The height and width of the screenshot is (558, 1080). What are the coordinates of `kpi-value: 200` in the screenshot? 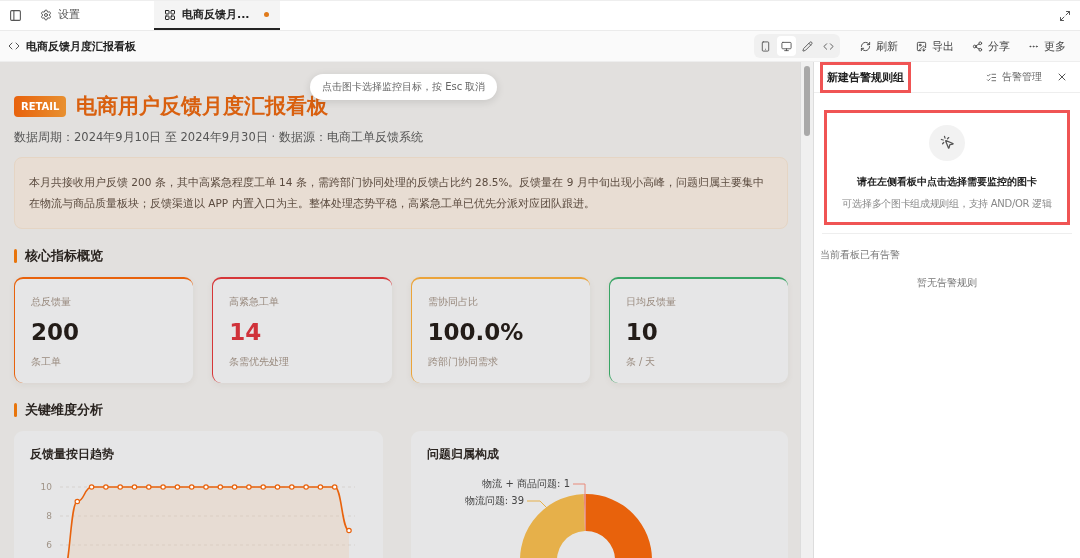 It's located at (55, 332).